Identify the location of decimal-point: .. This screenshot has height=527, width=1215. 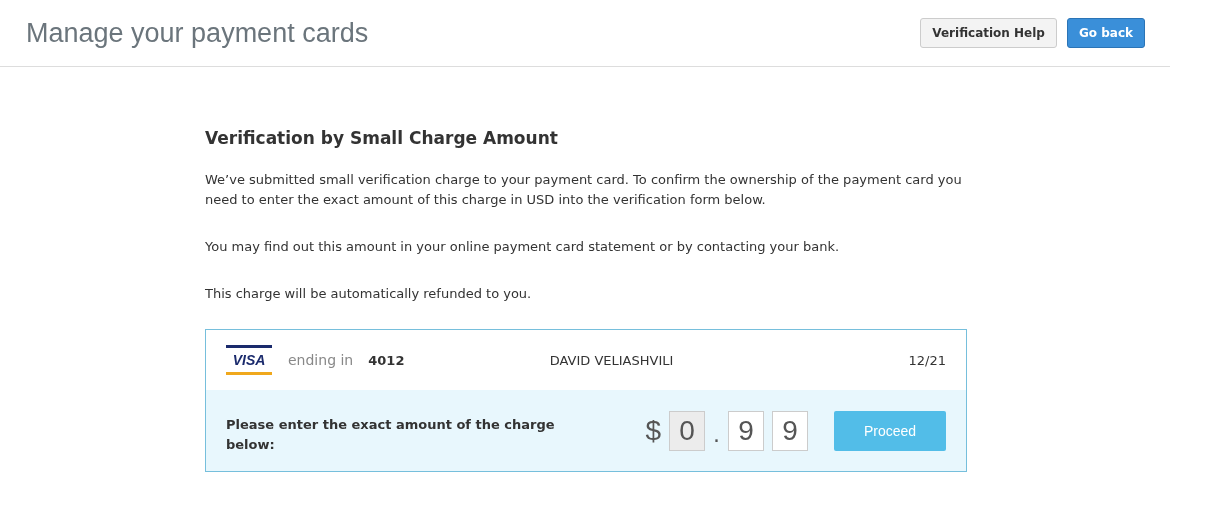
(716, 434).